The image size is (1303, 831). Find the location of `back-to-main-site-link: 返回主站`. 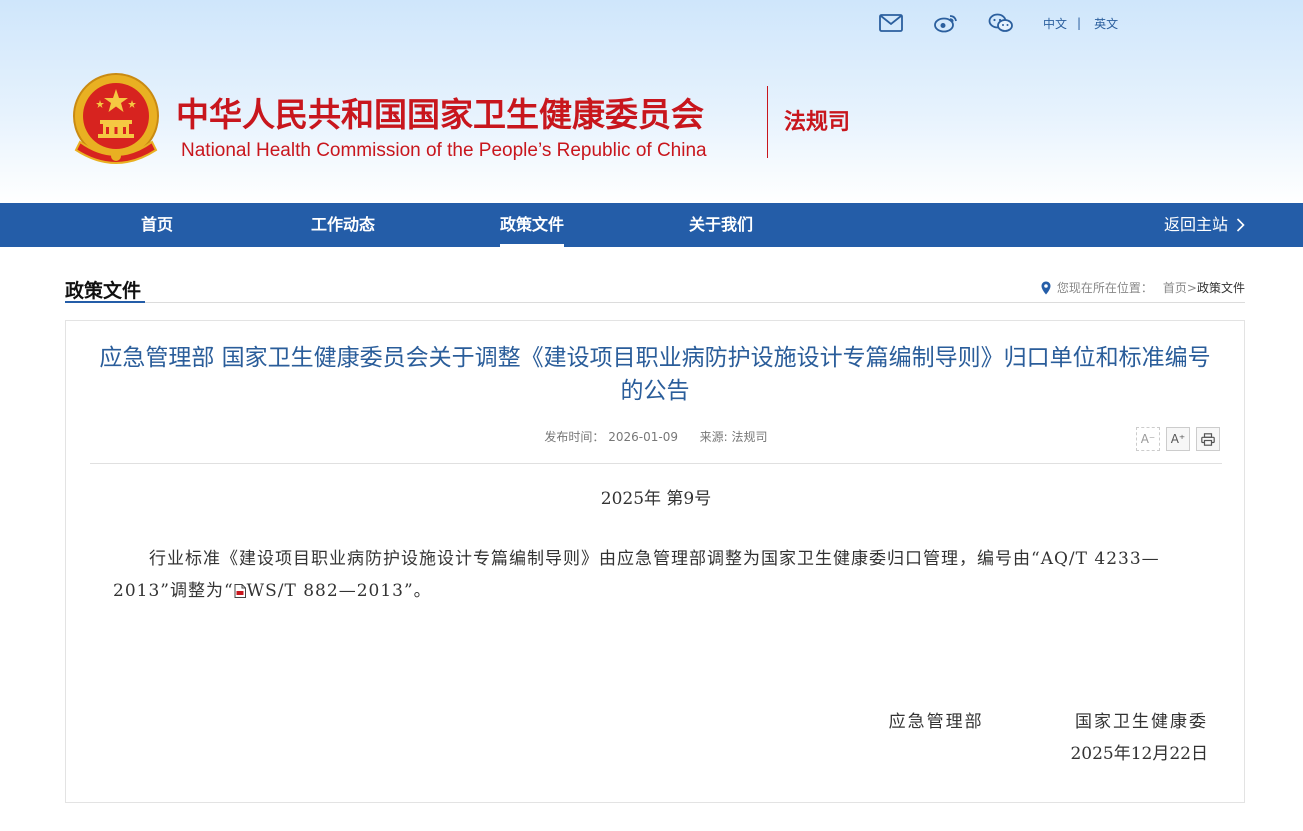

back-to-main-site-link: 返回主站 is located at coordinates (1204, 225).